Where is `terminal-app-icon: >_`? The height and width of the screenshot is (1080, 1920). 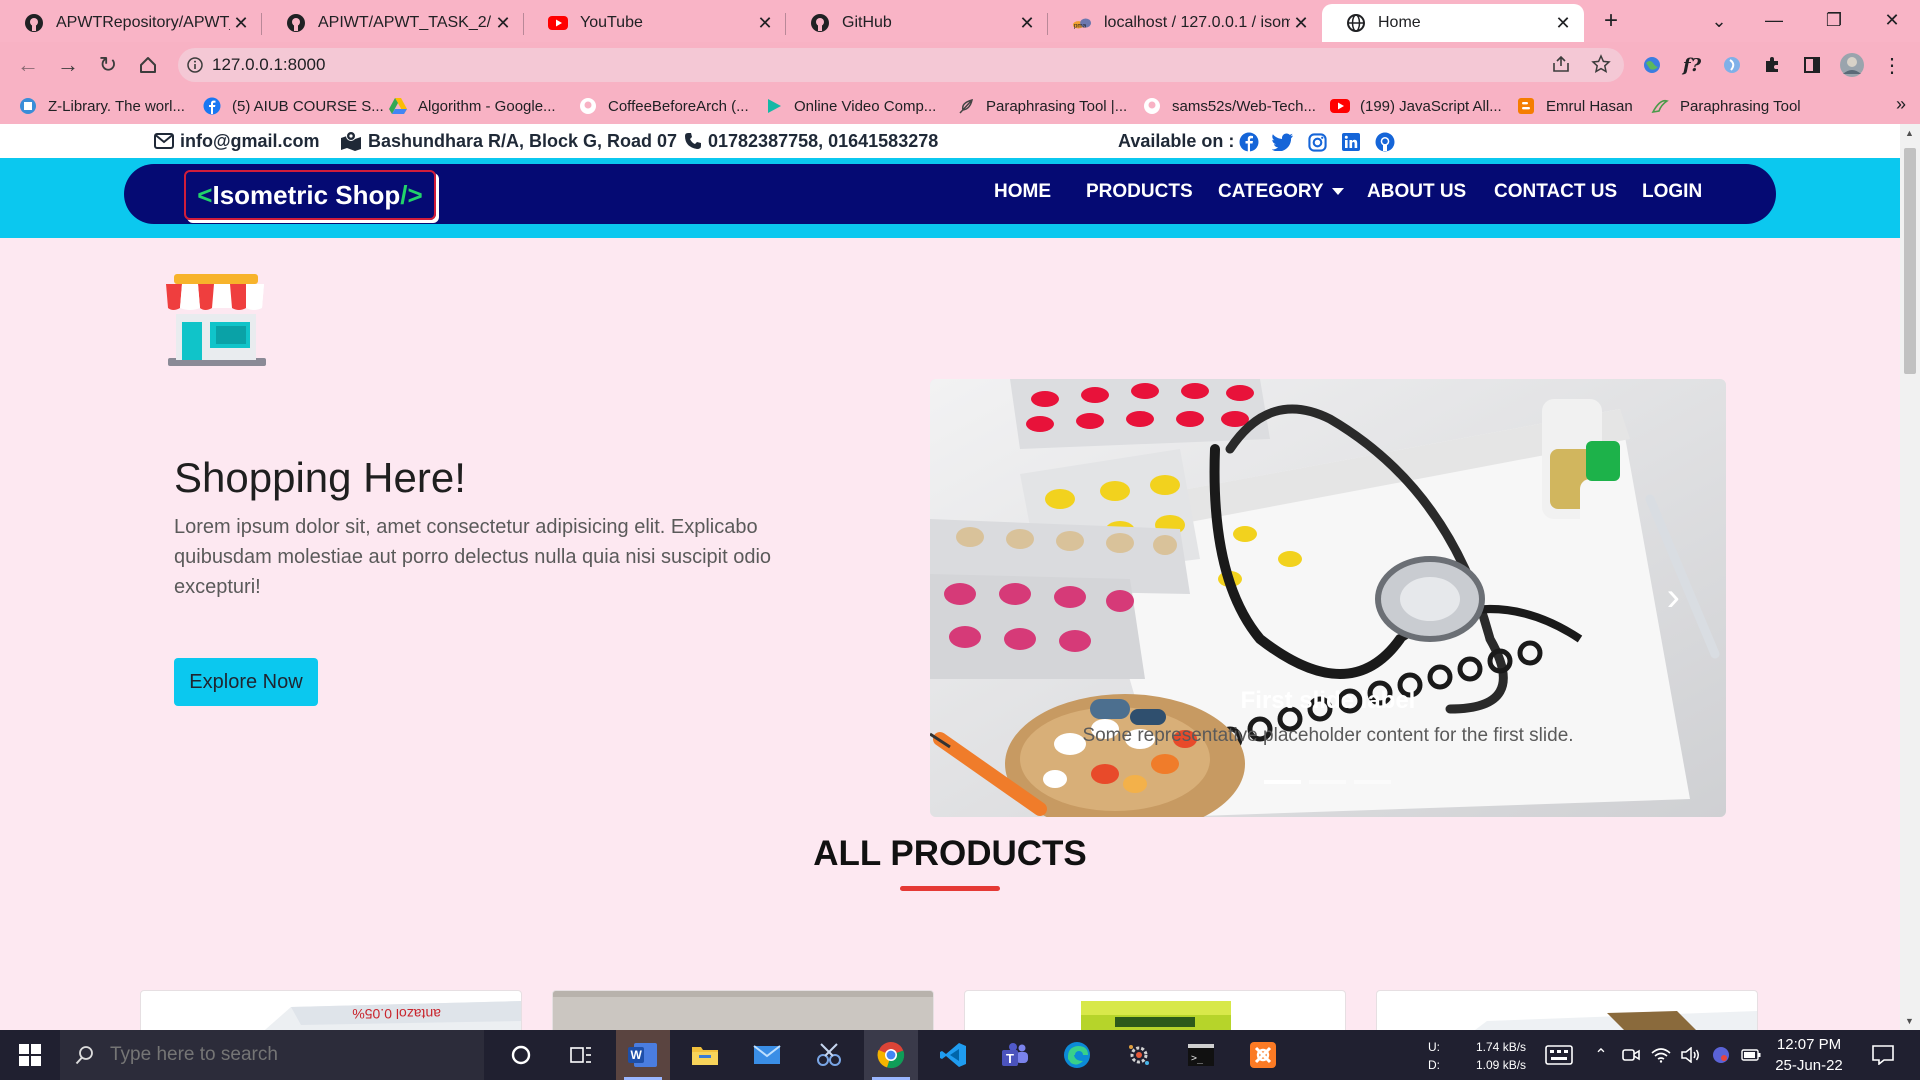
terminal-app-icon: >_ is located at coordinates (1201, 1055).